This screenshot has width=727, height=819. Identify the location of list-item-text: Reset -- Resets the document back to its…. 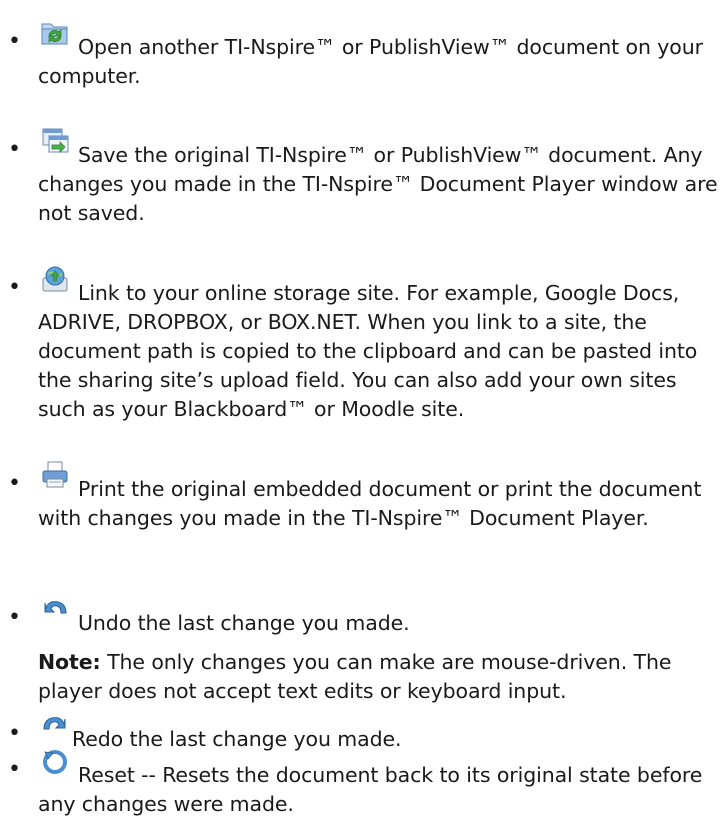
(382, 784).